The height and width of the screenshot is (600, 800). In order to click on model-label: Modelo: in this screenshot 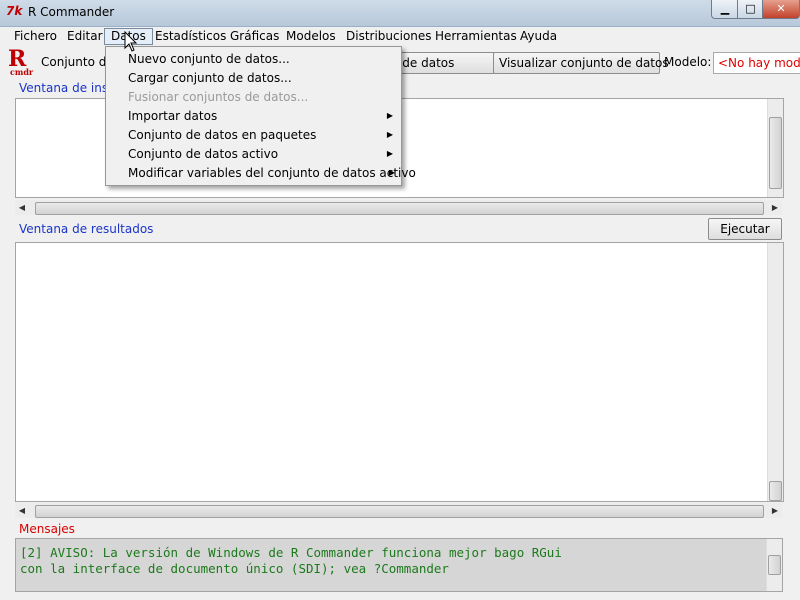, I will do `click(688, 62)`.